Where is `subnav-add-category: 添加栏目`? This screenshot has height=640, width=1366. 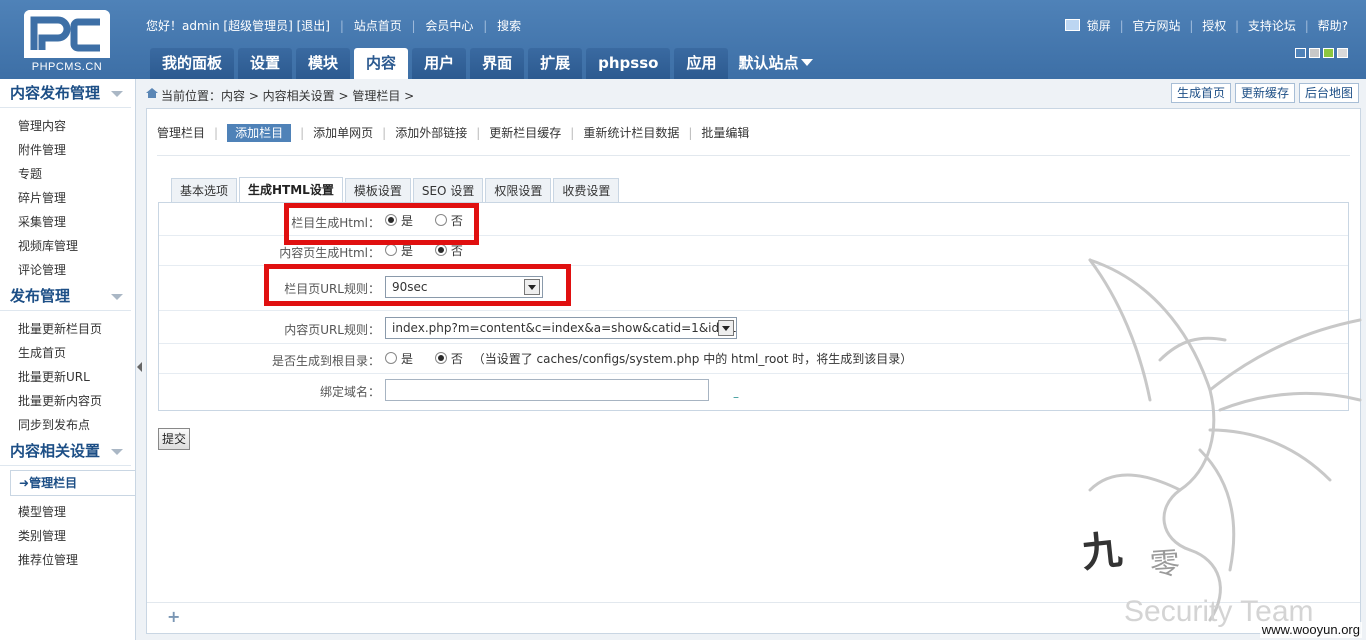
subnav-add-category: 添加栏目 is located at coordinates (259, 133).